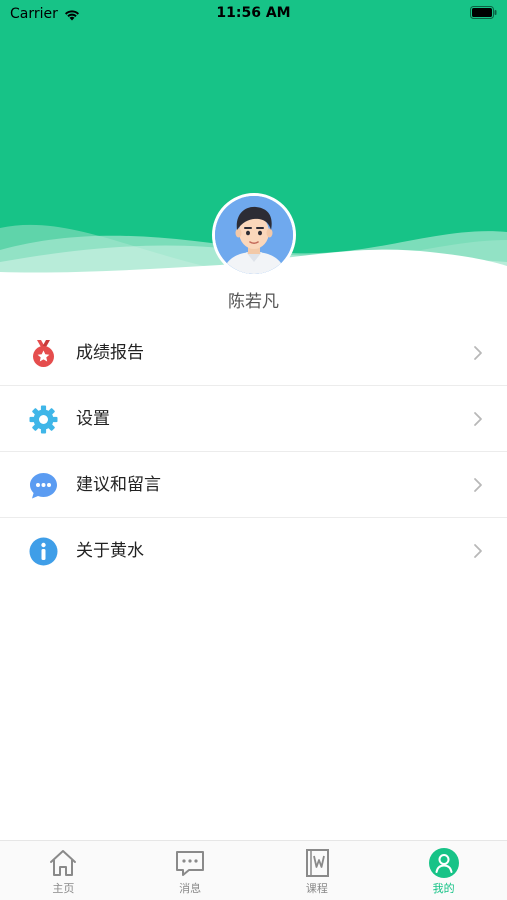 The width and height of the screenshot is (507, 900). What do you see at coordinates (63, 863) in the screenshot?
I see `home-icon` at bounding box center [63, 863].